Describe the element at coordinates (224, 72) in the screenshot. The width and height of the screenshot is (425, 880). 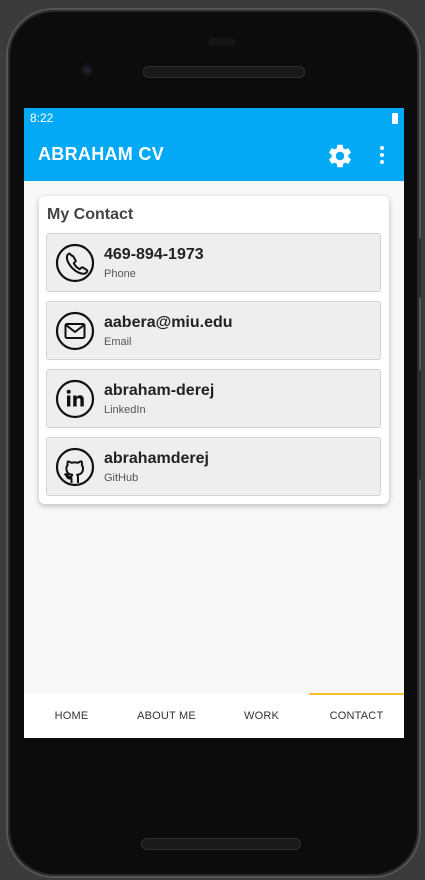
I see `top-speaker` at that location.